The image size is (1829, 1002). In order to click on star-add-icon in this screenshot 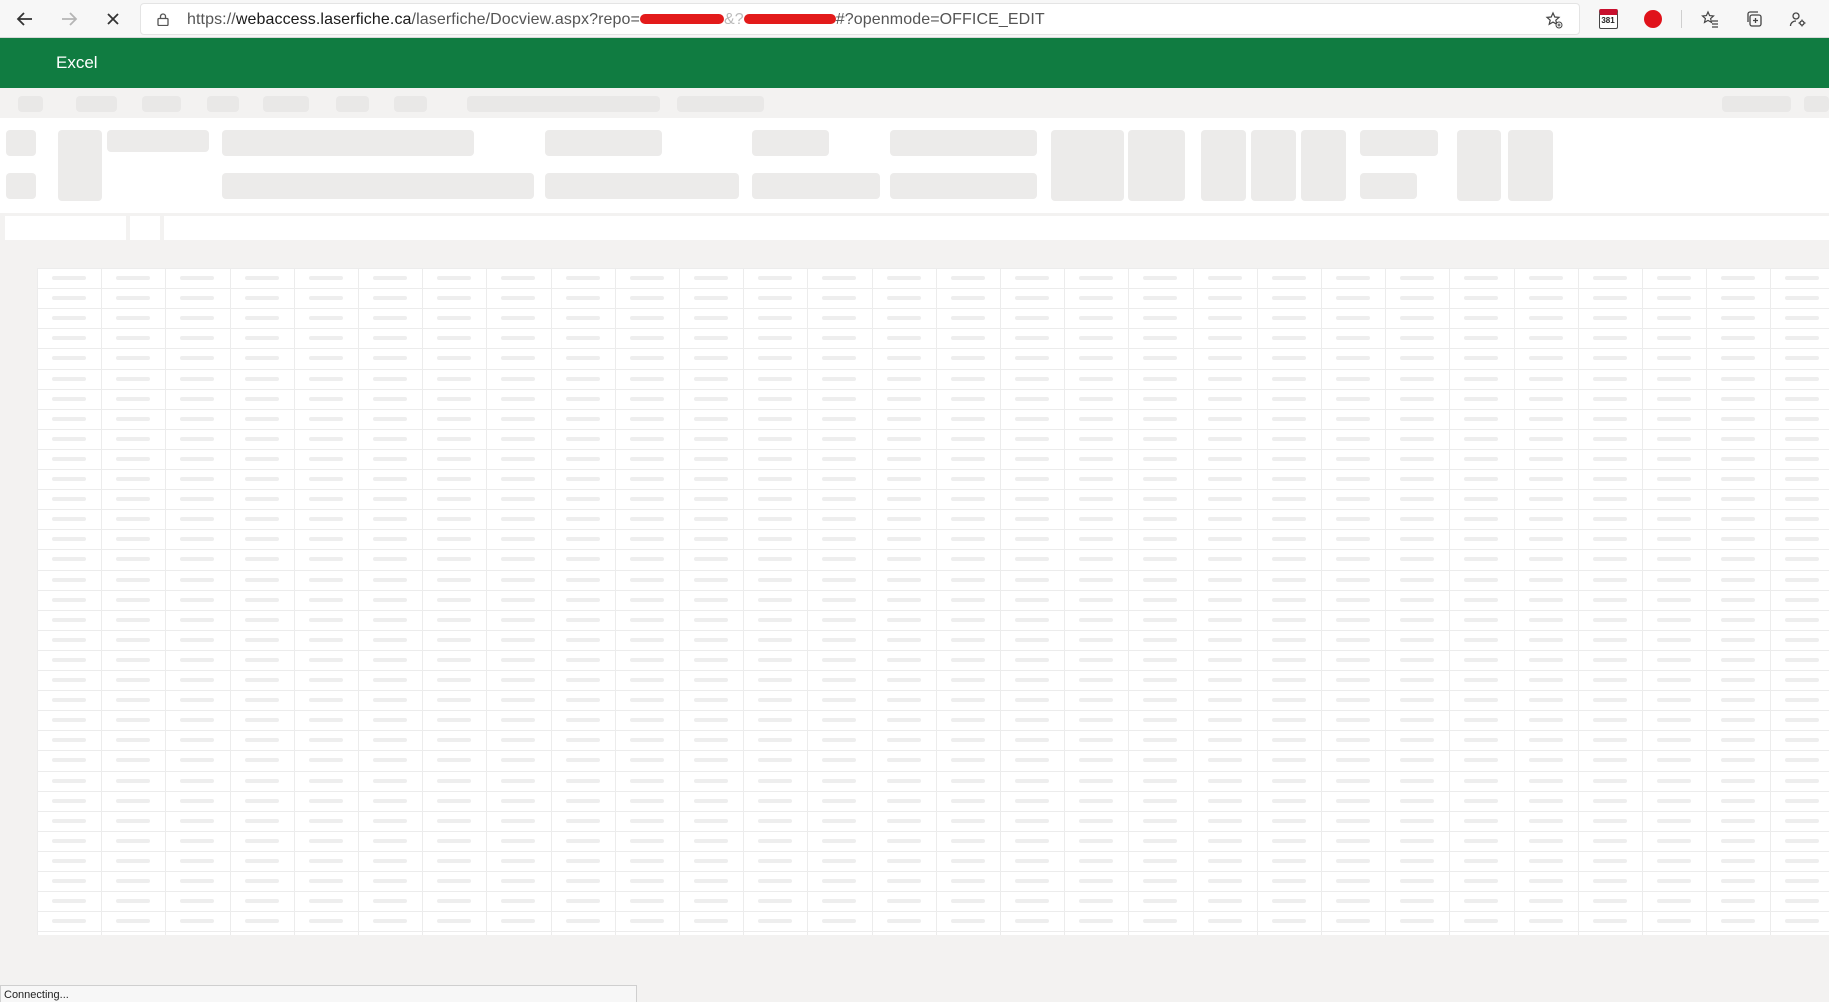, I will do `click(1554, 20)`.